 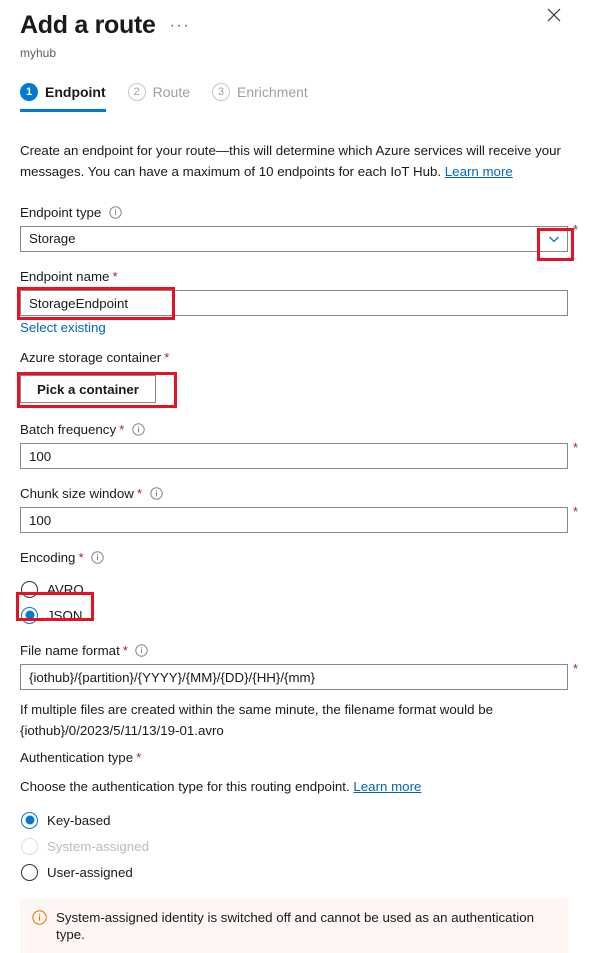 I want to click on endpoint-name-input, so click(x=294, y=303).